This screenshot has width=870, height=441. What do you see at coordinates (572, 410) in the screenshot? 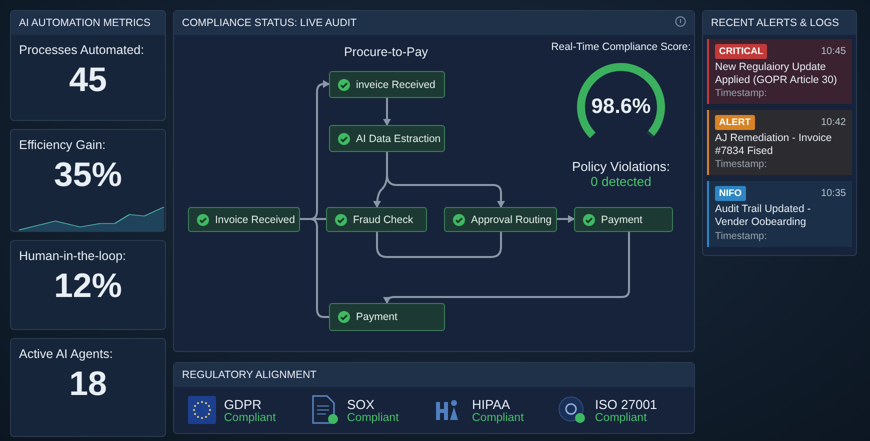
I see `globe-check-icon` at bounding box center [572, 410].